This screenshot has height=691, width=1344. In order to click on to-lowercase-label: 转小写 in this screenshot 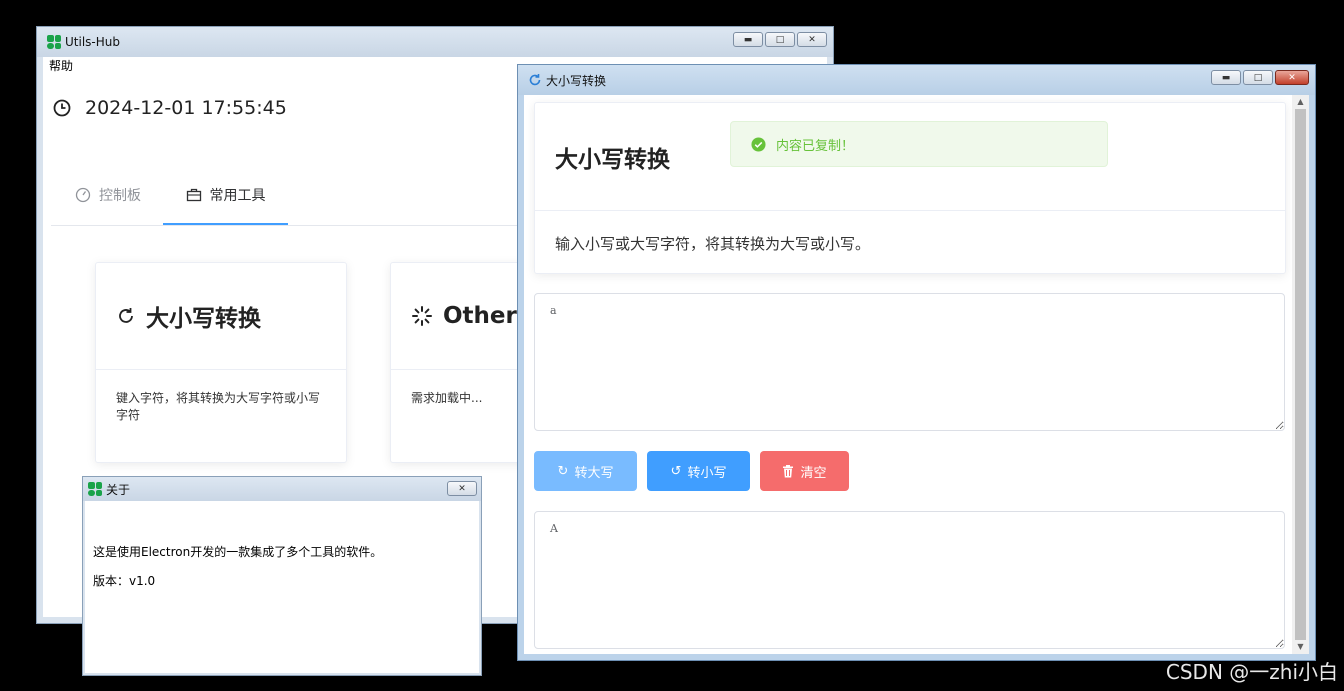, I will do `click(707, 473)`.